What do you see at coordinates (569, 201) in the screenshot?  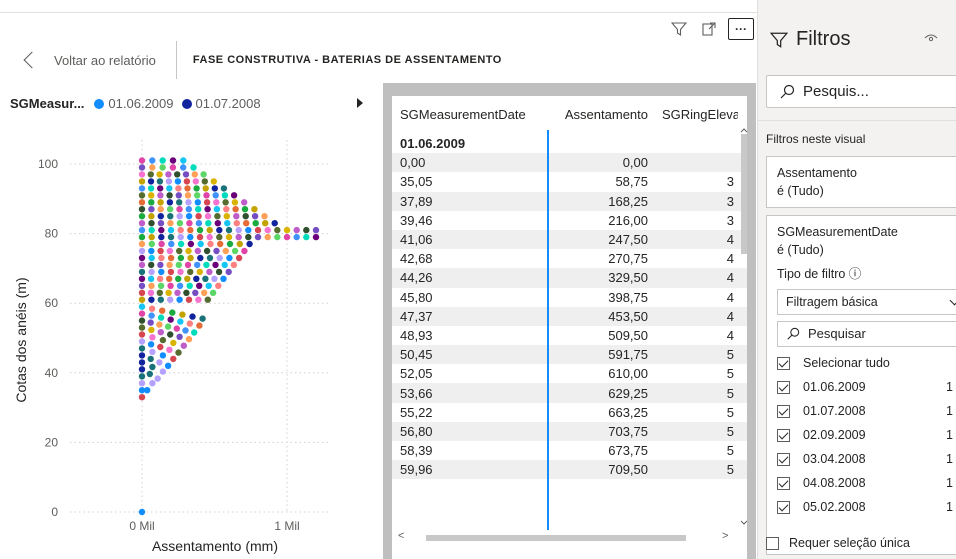 I see `table-row: 37,89 168,25 3` at bounding box center [569, 201].